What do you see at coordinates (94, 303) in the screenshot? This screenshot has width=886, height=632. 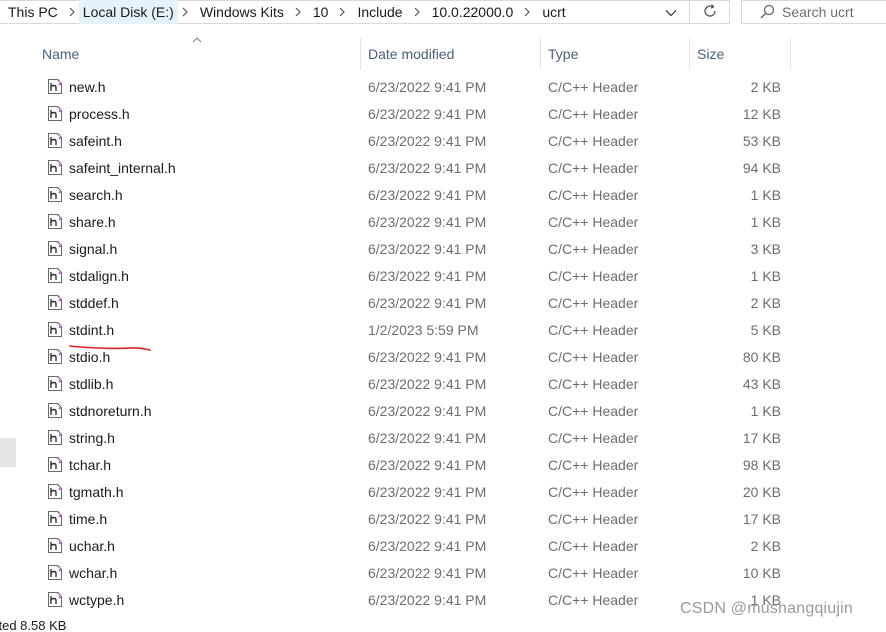 I see `file-name: stddef.h` at bounding box center [94, 303].